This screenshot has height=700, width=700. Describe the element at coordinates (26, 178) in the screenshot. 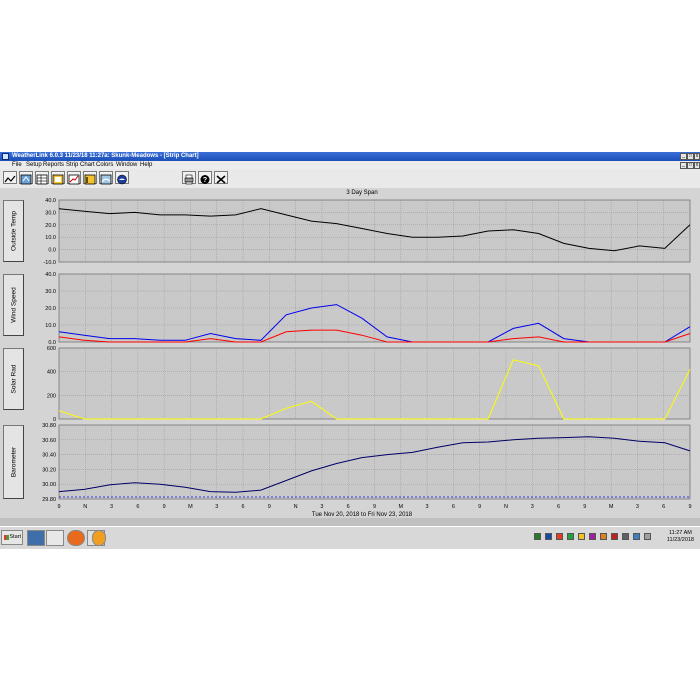

I see `summary-icon` at that location.